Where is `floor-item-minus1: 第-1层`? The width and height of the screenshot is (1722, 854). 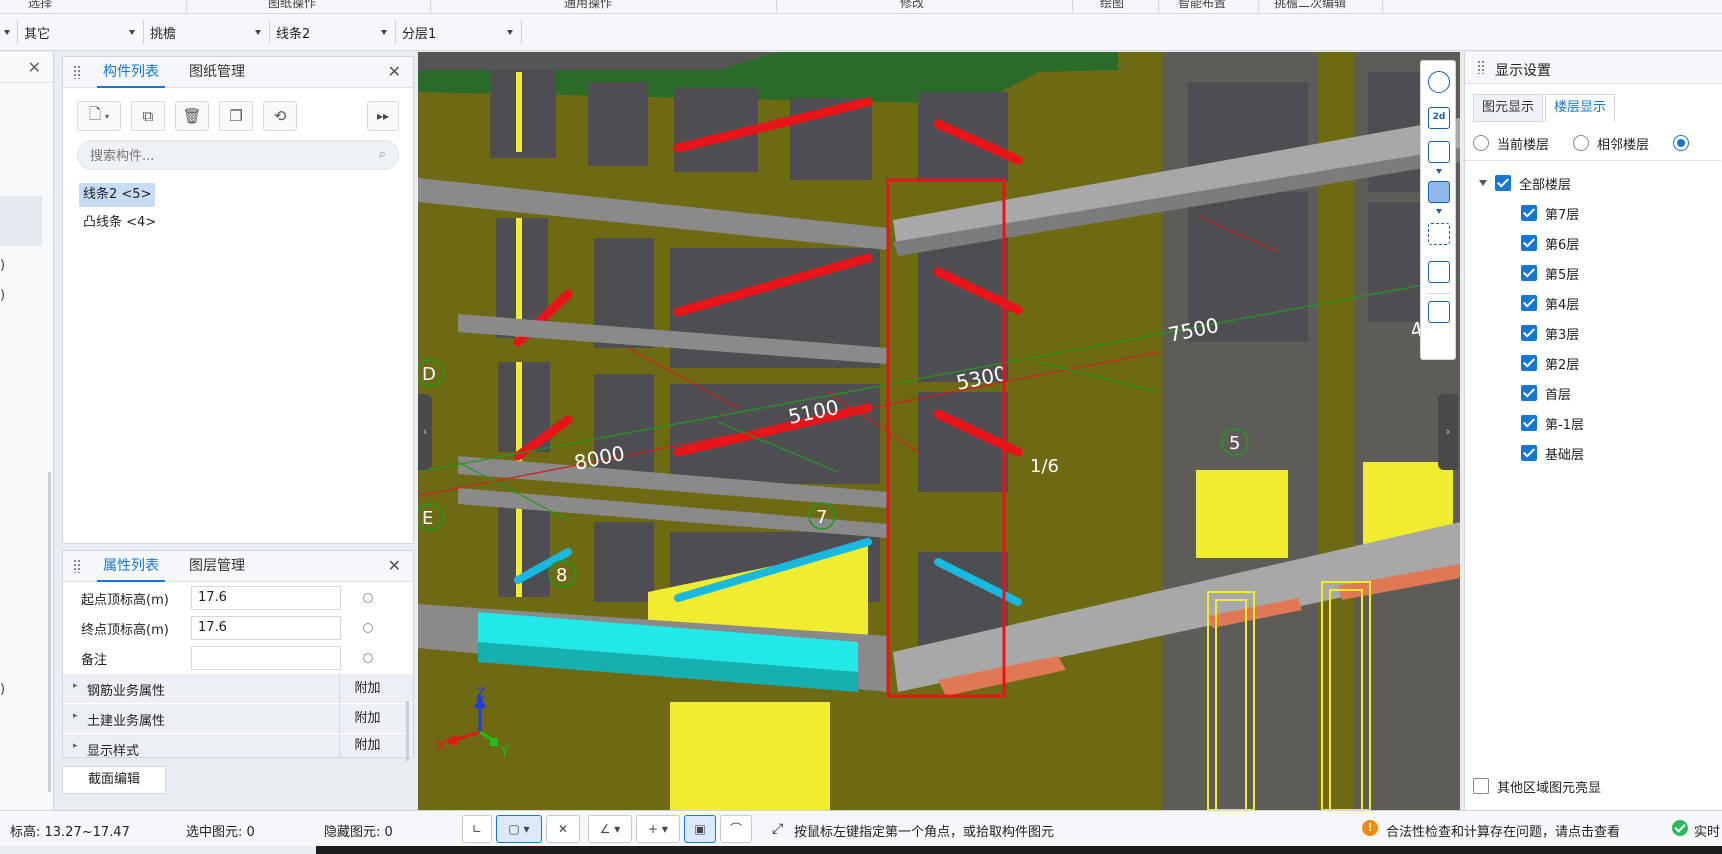 floor-item-minus1: 第-1层 is located at coordinates (1552, 423).